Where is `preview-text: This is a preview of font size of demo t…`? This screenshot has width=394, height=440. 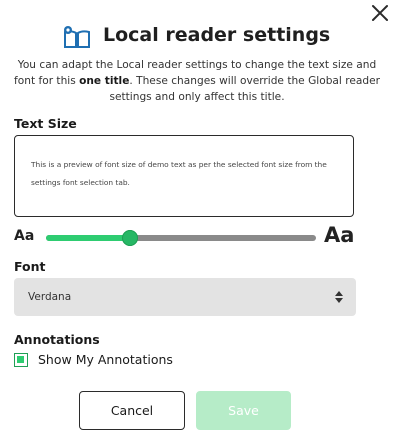
preview-text: This is a preview of font size of demo t… is located at coordinates (179, 173).